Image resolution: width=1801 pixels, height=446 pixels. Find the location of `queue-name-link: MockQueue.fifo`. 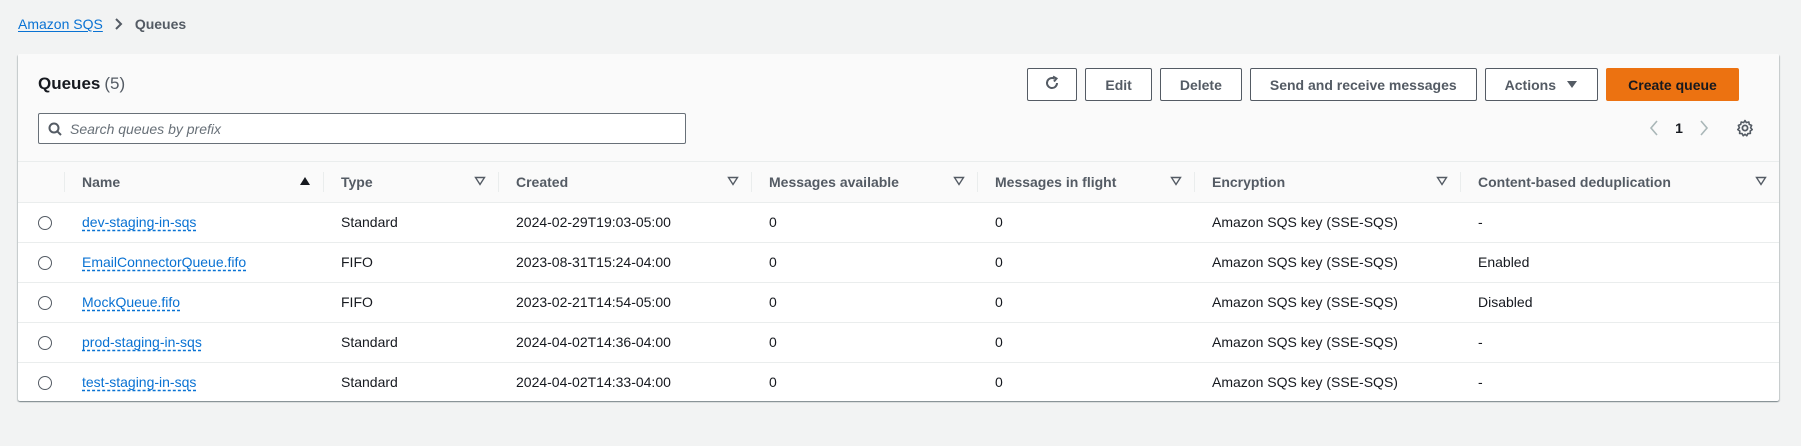

queue-name-link: MockQueue.fifo is located at coordinates (131, 302).